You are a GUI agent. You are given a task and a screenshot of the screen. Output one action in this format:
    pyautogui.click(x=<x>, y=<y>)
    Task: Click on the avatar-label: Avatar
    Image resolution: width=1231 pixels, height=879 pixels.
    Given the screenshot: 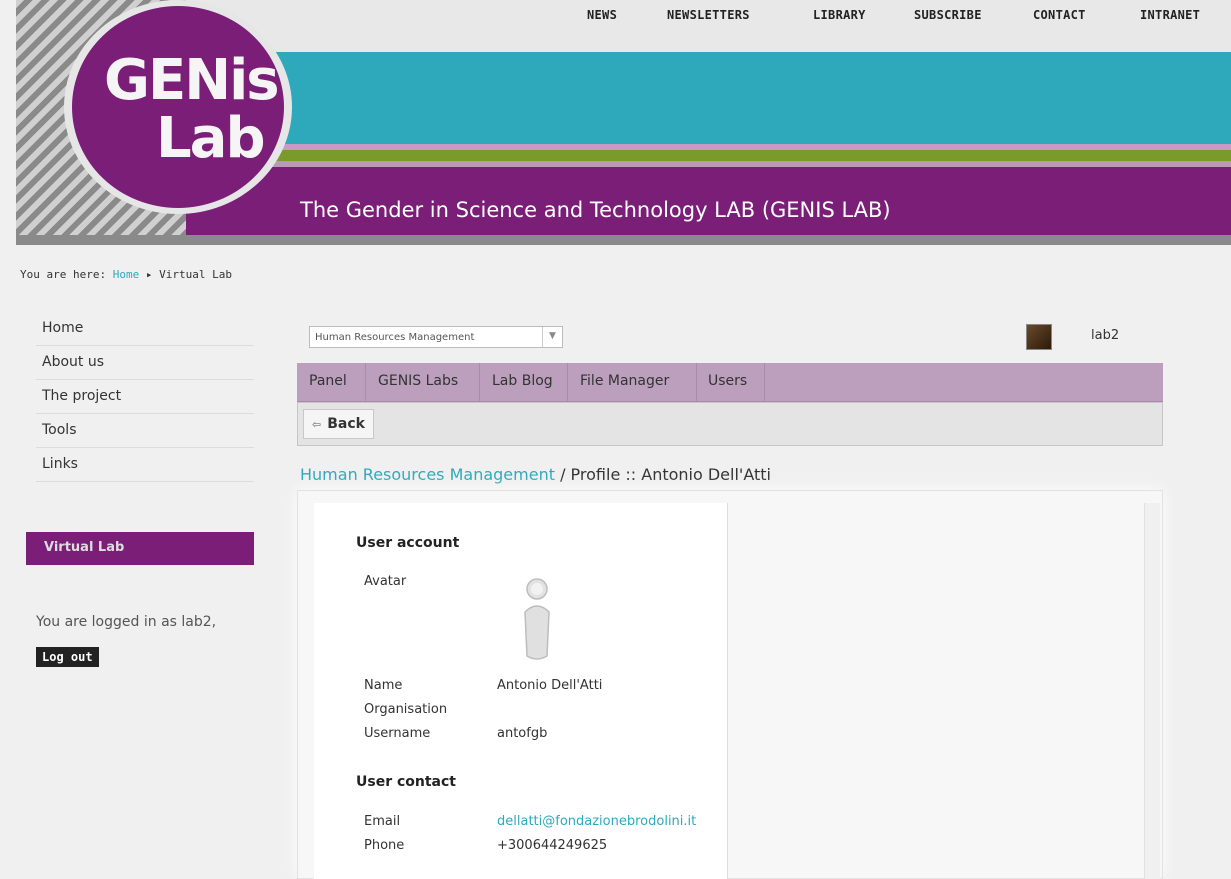 What is the action you would take?
    pyautogui.click(x=385, y=581)
    